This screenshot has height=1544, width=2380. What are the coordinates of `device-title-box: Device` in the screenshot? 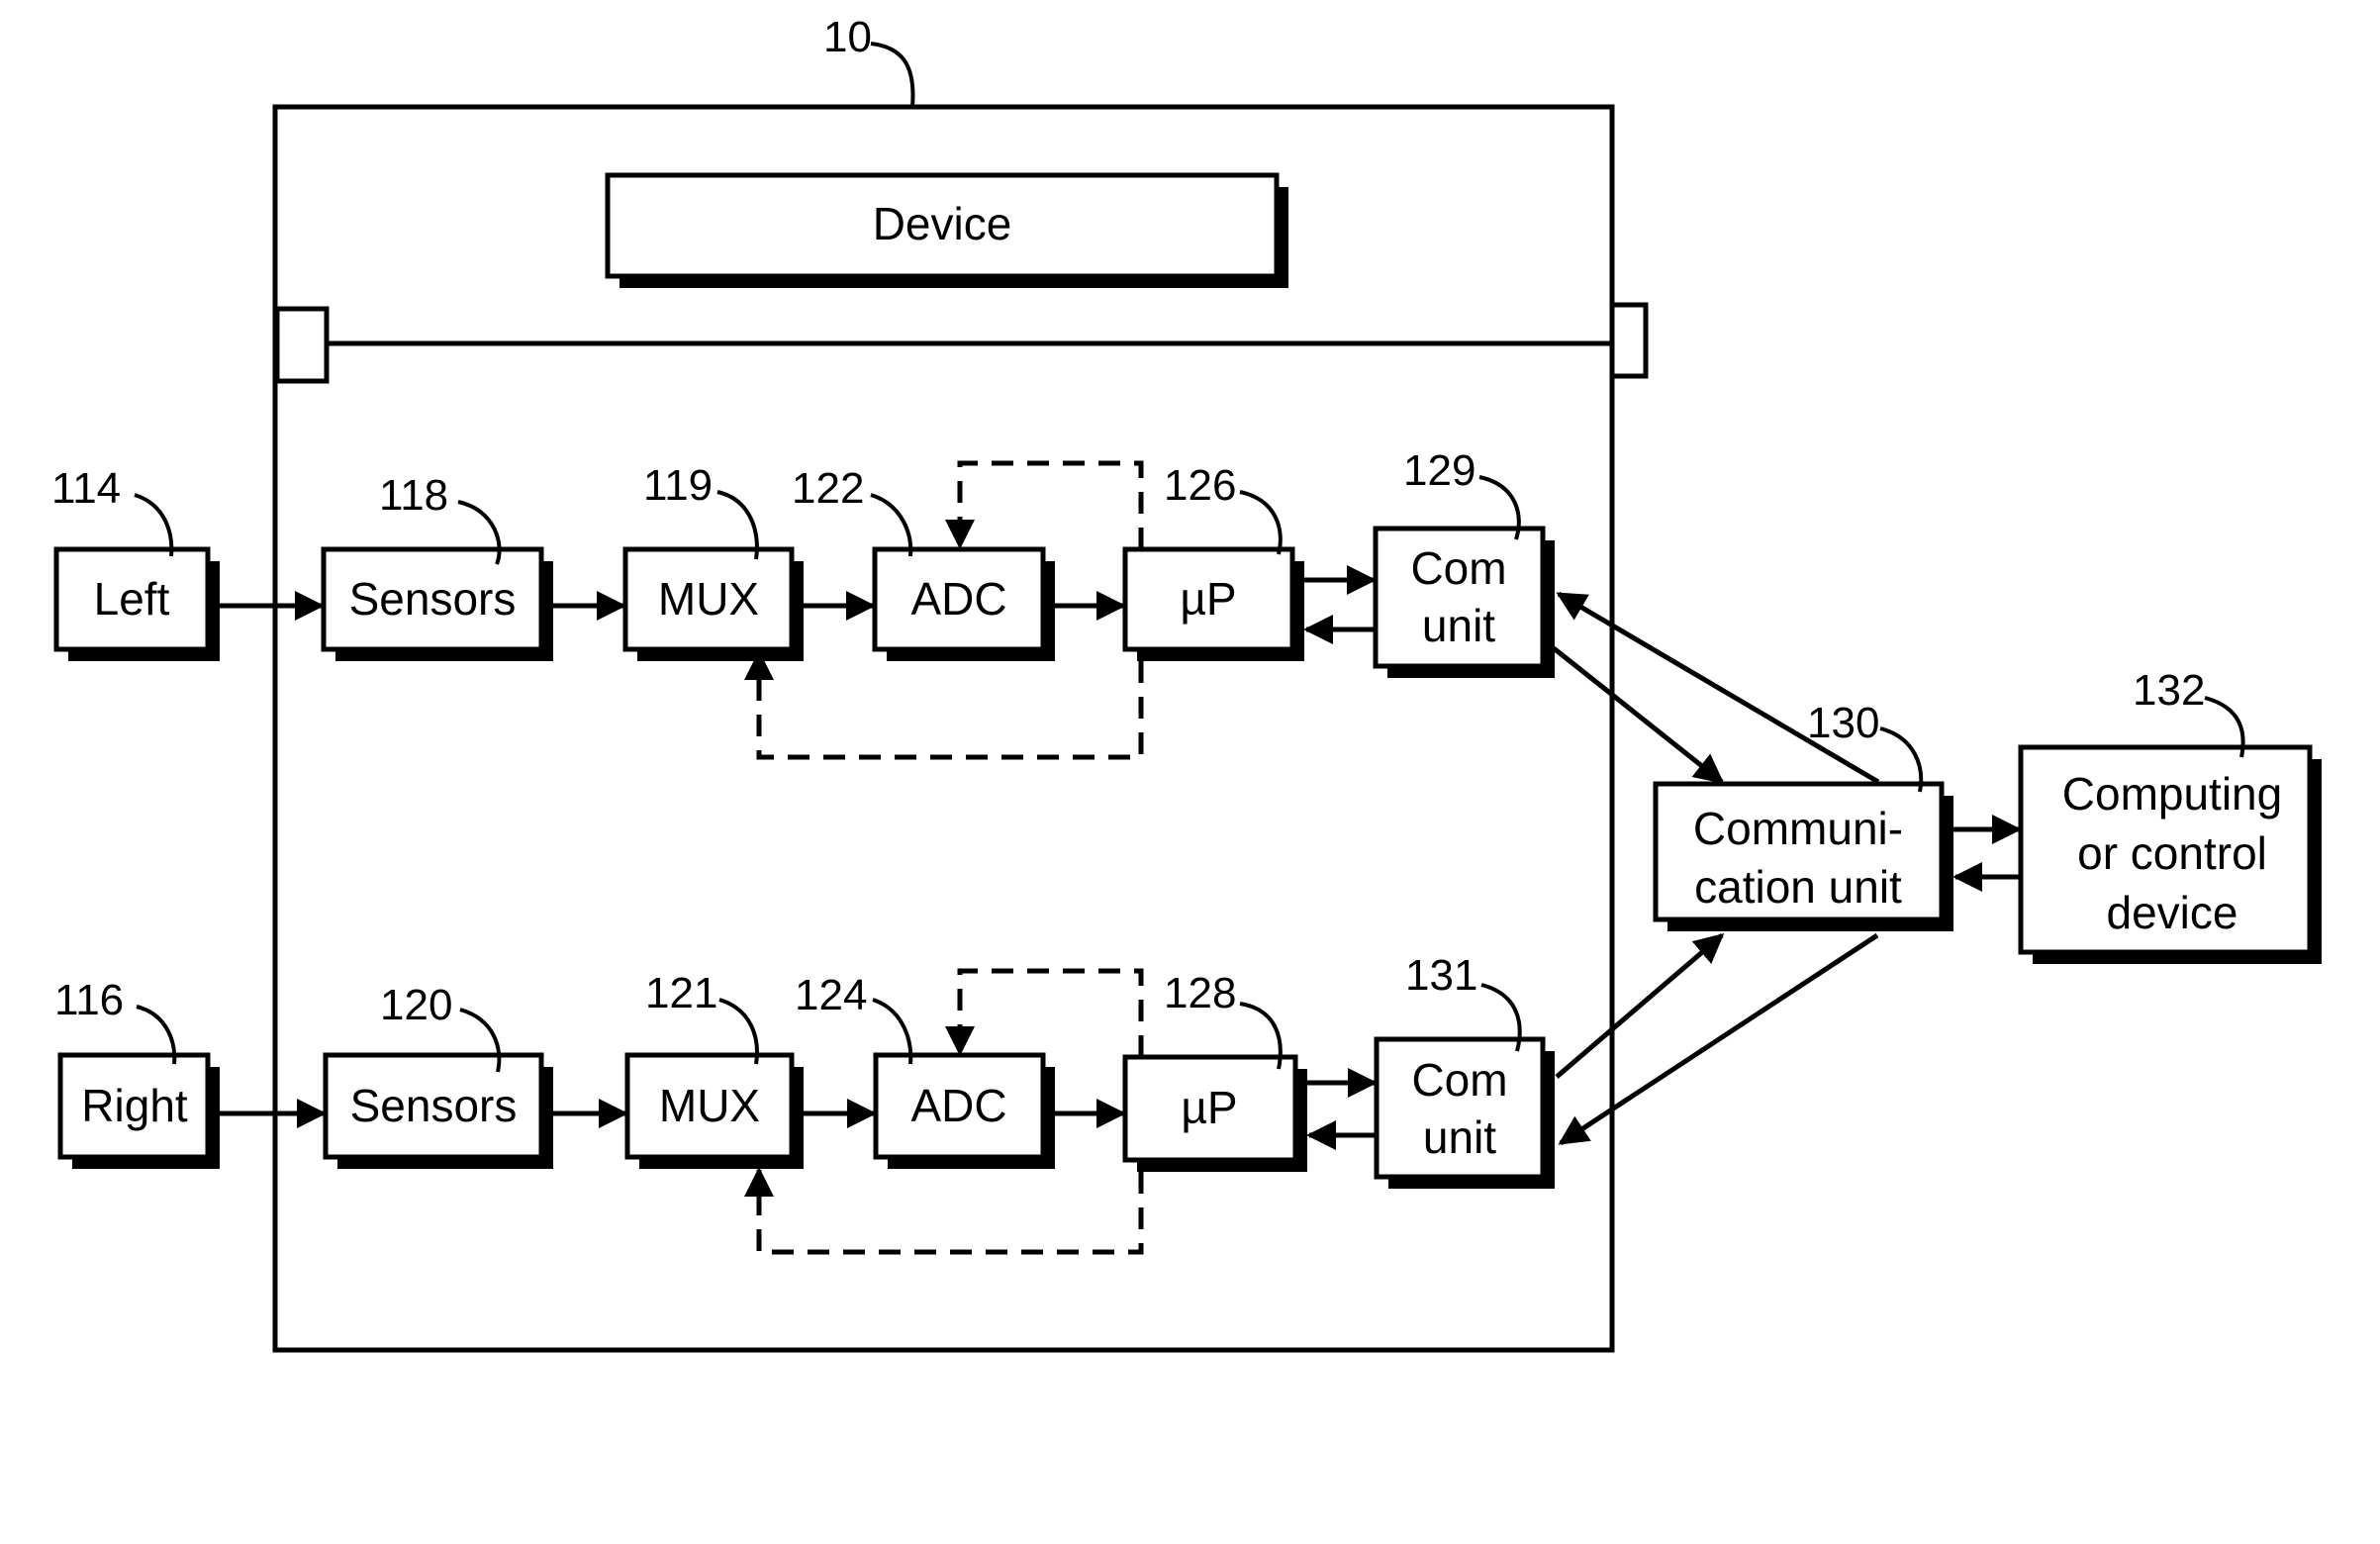 It's located at (946, 230).